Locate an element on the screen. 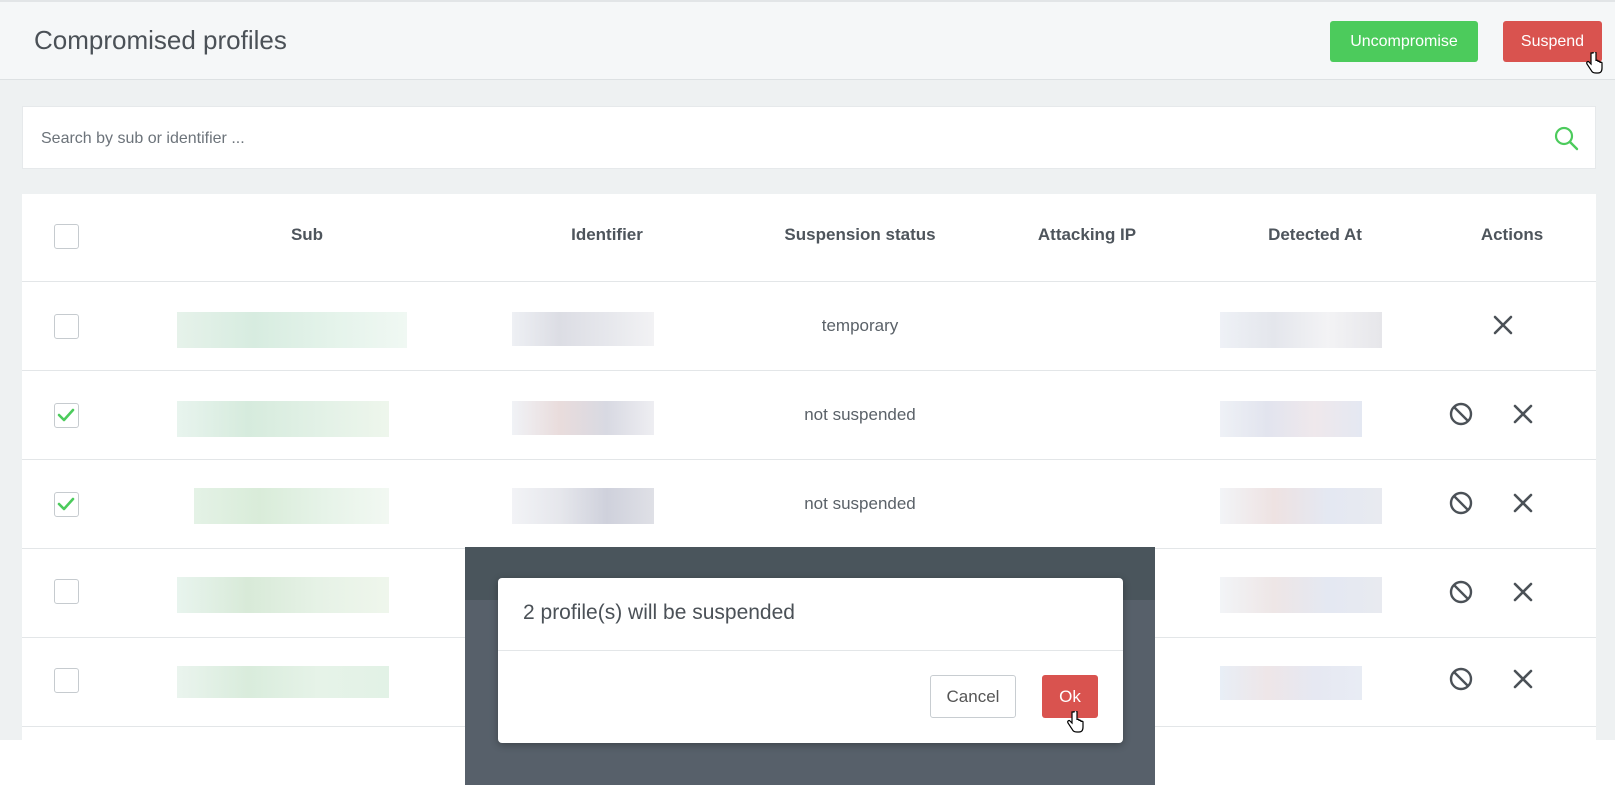  column-header-detected-at: Detected At is located at coordinates (1315, 234).